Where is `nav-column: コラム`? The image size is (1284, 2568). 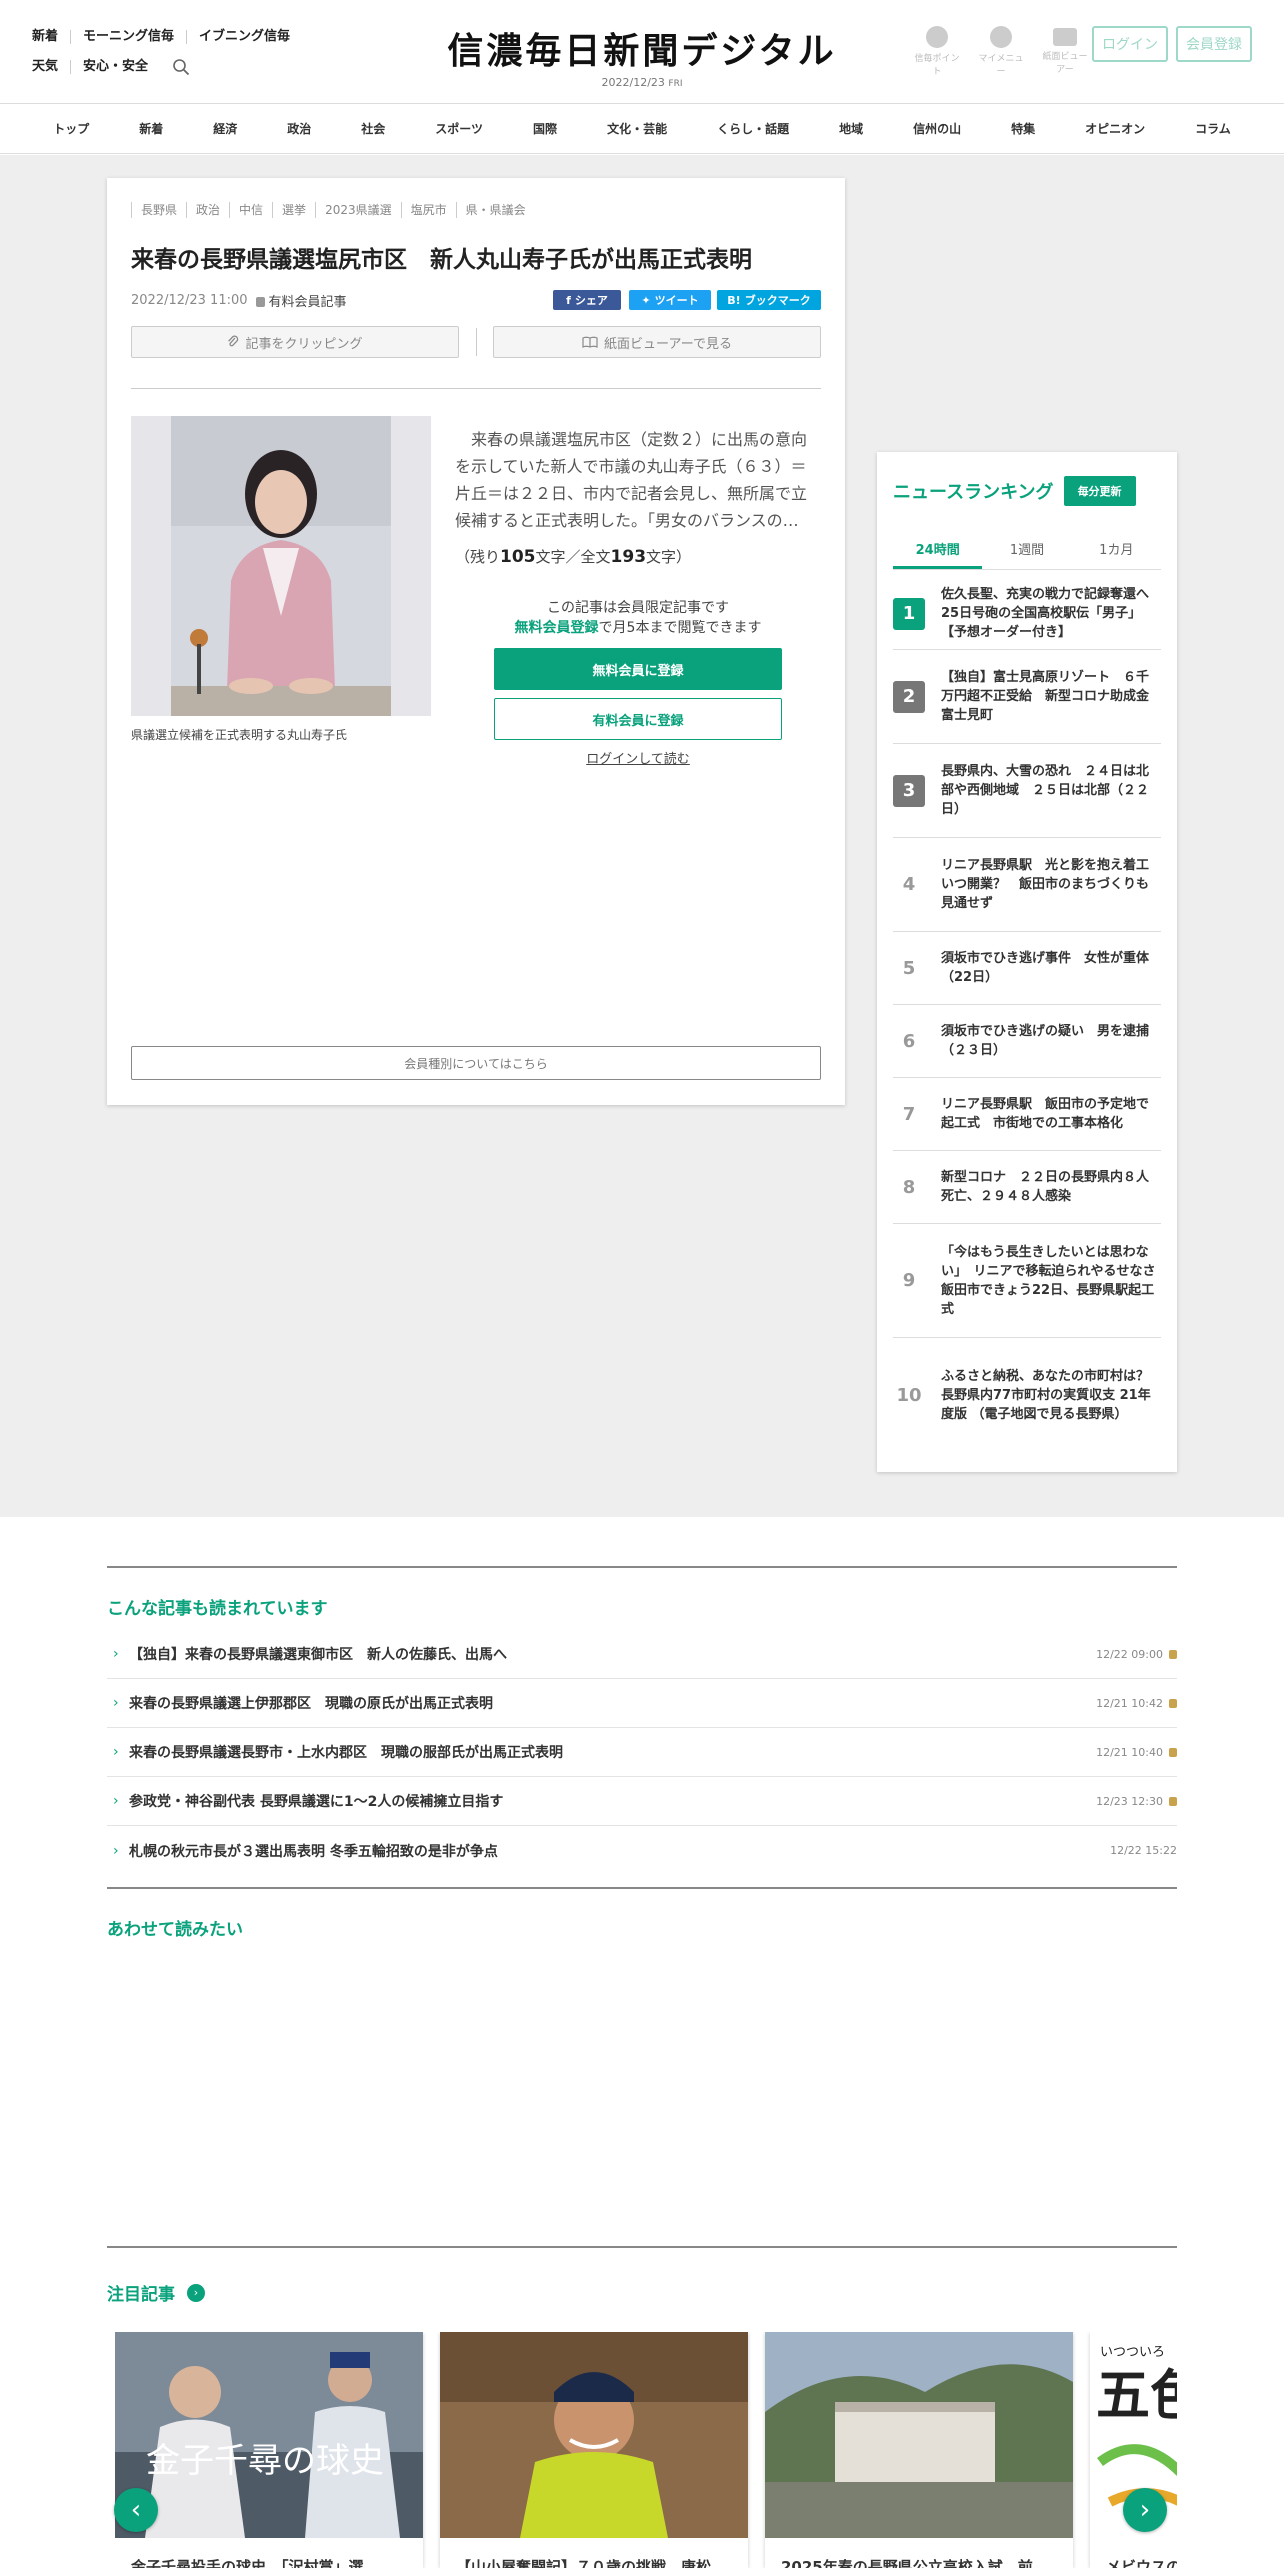 nav-column: コラム is located at coordinates (1213, 128).